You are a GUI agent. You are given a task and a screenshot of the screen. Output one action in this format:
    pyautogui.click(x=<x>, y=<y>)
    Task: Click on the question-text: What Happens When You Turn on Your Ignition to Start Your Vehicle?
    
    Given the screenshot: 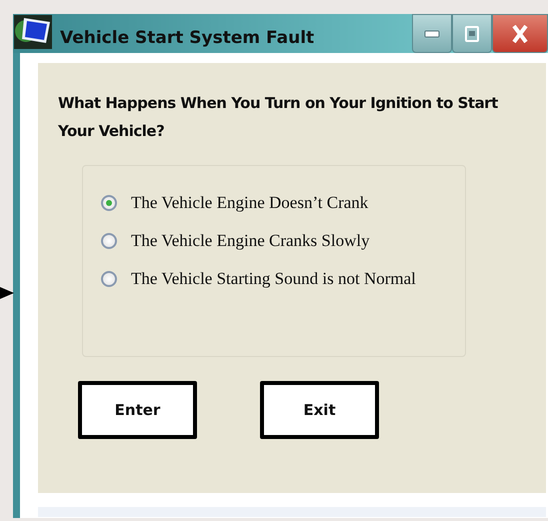 What is the action you would take?
    pyautogui.click(x=278, y=117)
    